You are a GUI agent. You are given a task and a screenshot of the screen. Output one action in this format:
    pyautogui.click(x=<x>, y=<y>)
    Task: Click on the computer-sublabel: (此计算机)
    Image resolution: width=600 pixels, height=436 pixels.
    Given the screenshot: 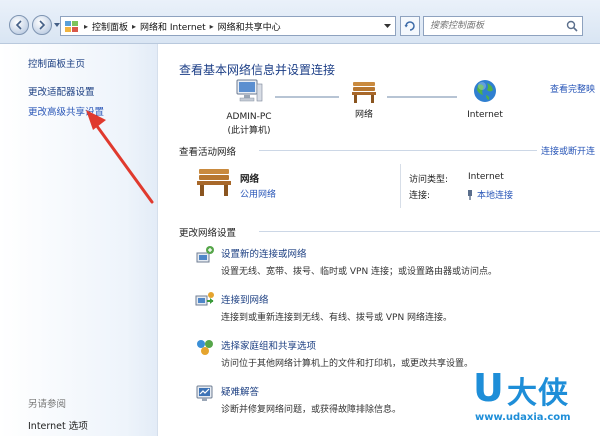 What is the action you would take?
    pyautogui.click(x=249, y=131)
    